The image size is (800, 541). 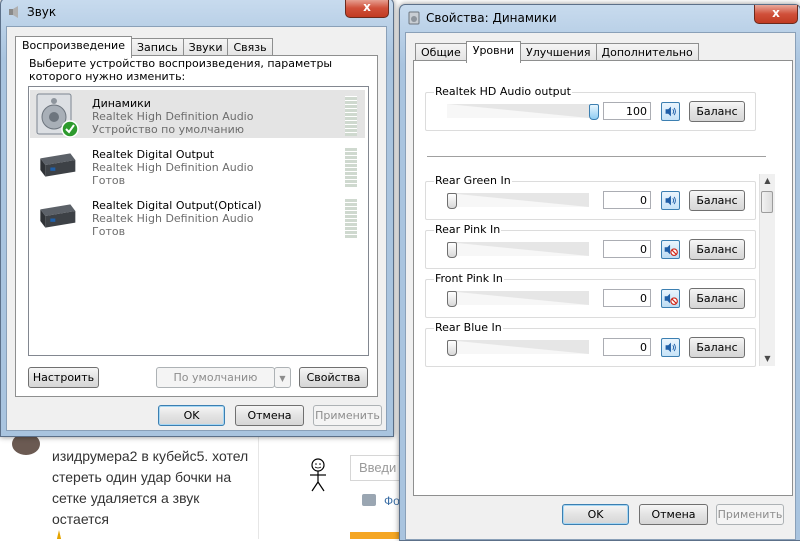 I want to click on photo-label: Фо, so click(x=392, y=501).